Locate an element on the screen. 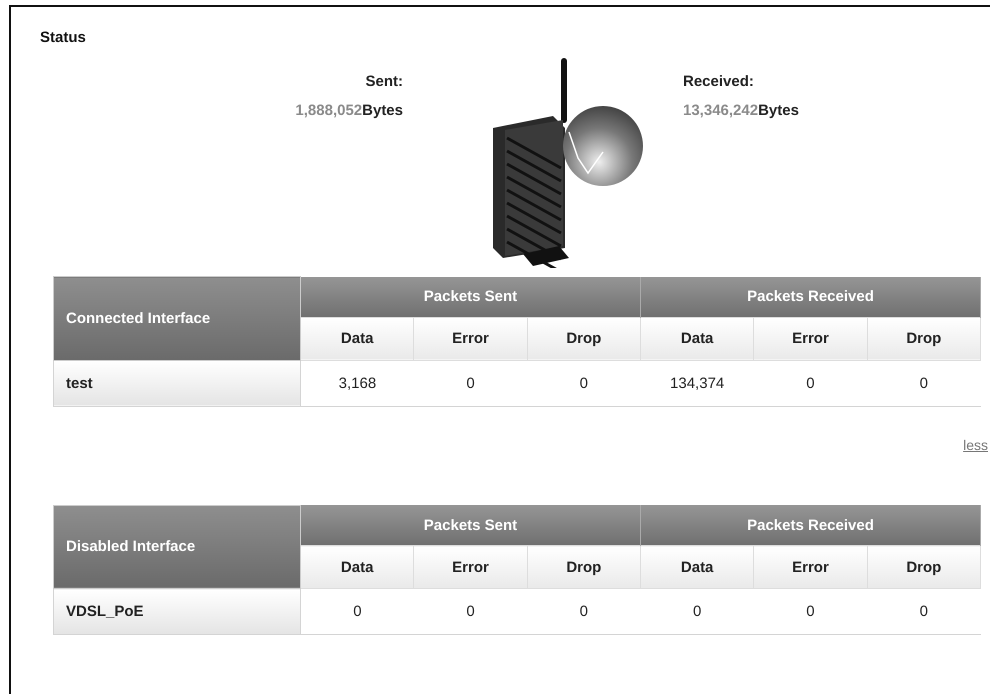 The width and height of the screenshot is (990, 694). traffic-label: Sent: is located at coordinates (384, 81).